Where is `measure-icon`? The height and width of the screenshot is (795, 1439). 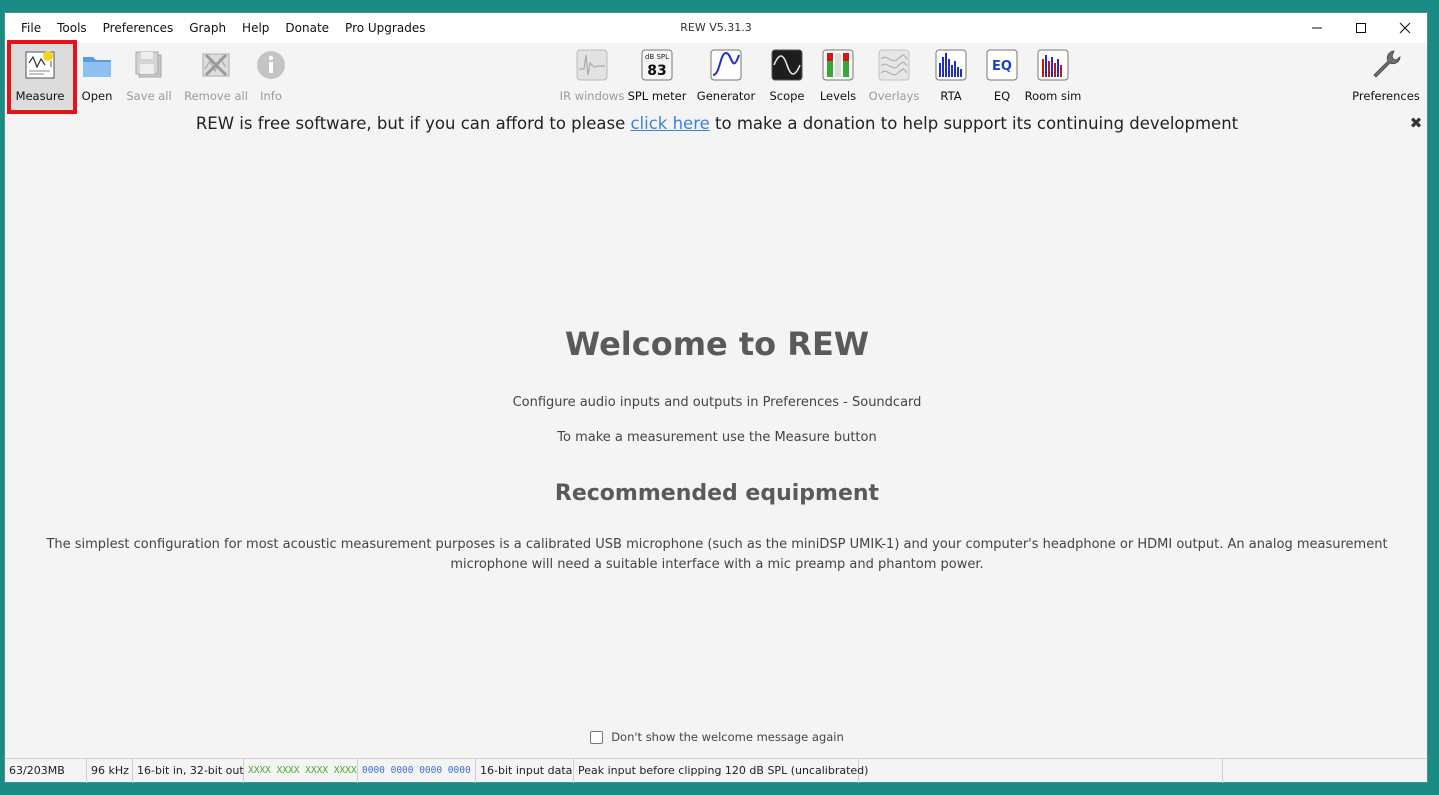
measure-icon is located at coordinates (40, 65).